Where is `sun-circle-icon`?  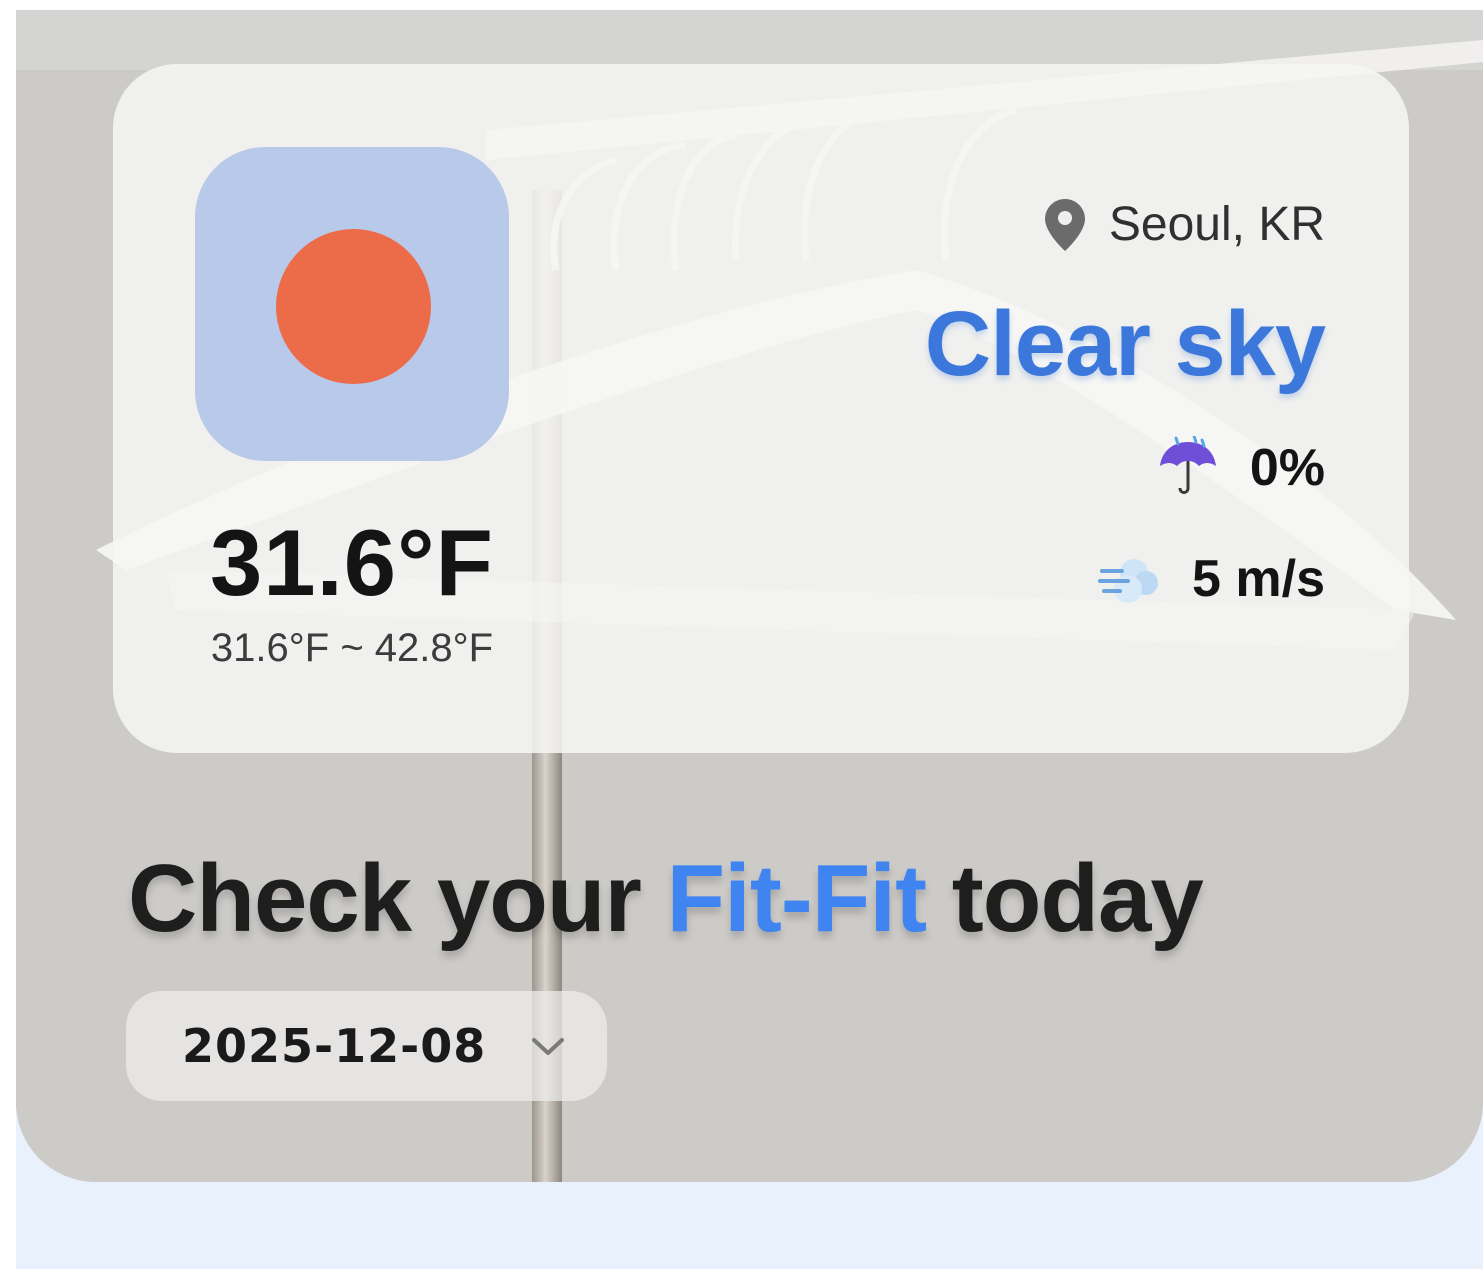 sun-circle-icon is located at coordinates (353, 306).